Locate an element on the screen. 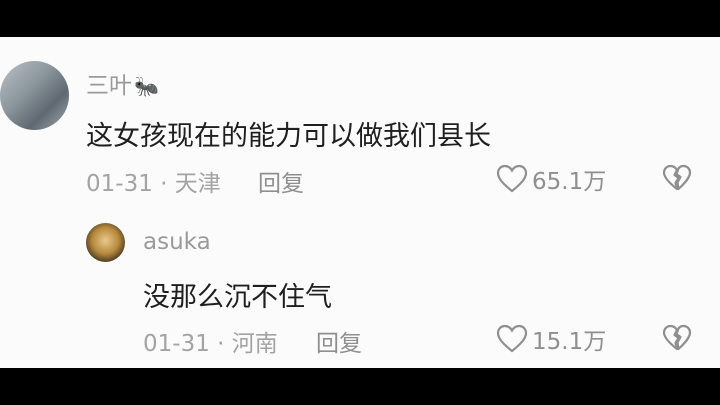 Image resolution: width=720 pixels, height=405 pixels. reply-meta: 01-31 · 河南 is located at coordinates (210, 344).